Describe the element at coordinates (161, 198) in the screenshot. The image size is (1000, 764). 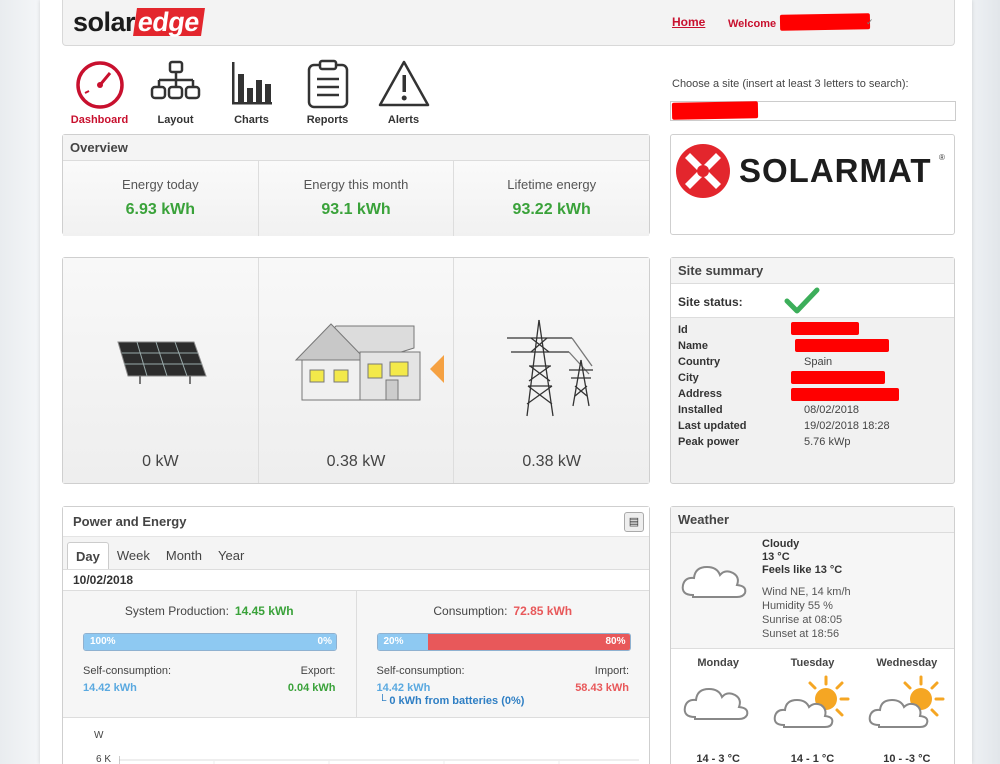
I see `energy-today-cell: Energy today 6.93 kWh` at that location.